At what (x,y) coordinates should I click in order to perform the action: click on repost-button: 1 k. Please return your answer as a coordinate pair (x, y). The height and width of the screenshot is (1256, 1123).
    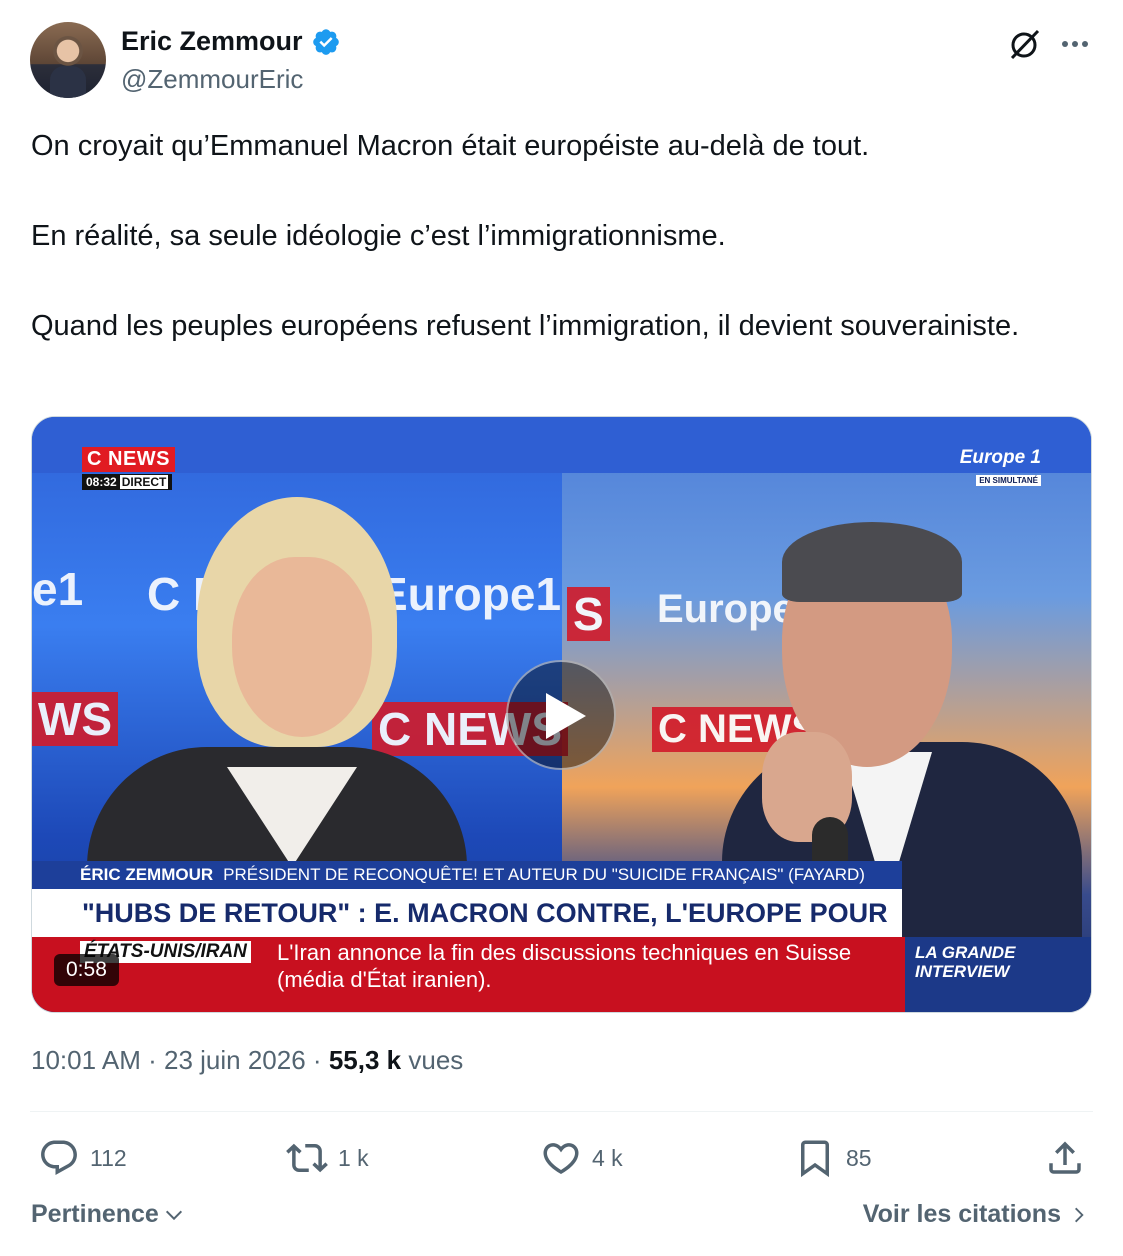
    Looking at the image, I should click on (327, 1158).